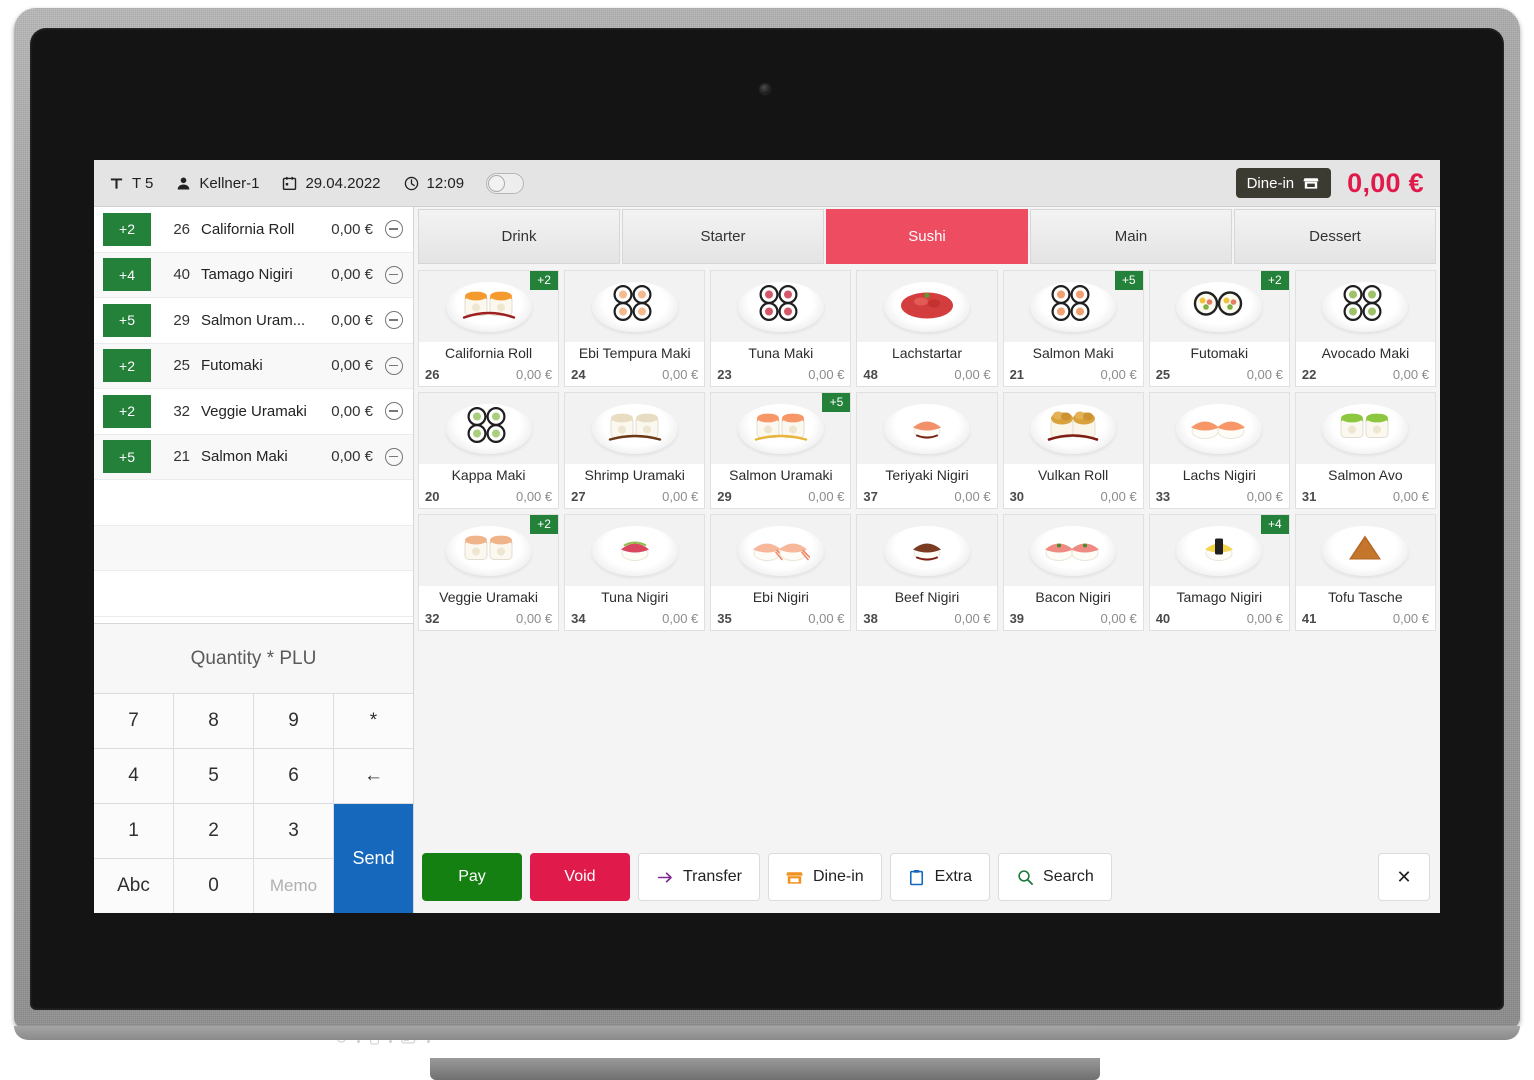 The width and height of the screenshot is (1534, 1080). I want to click on product-name: Tuna Nigiri, so click(635, 597).